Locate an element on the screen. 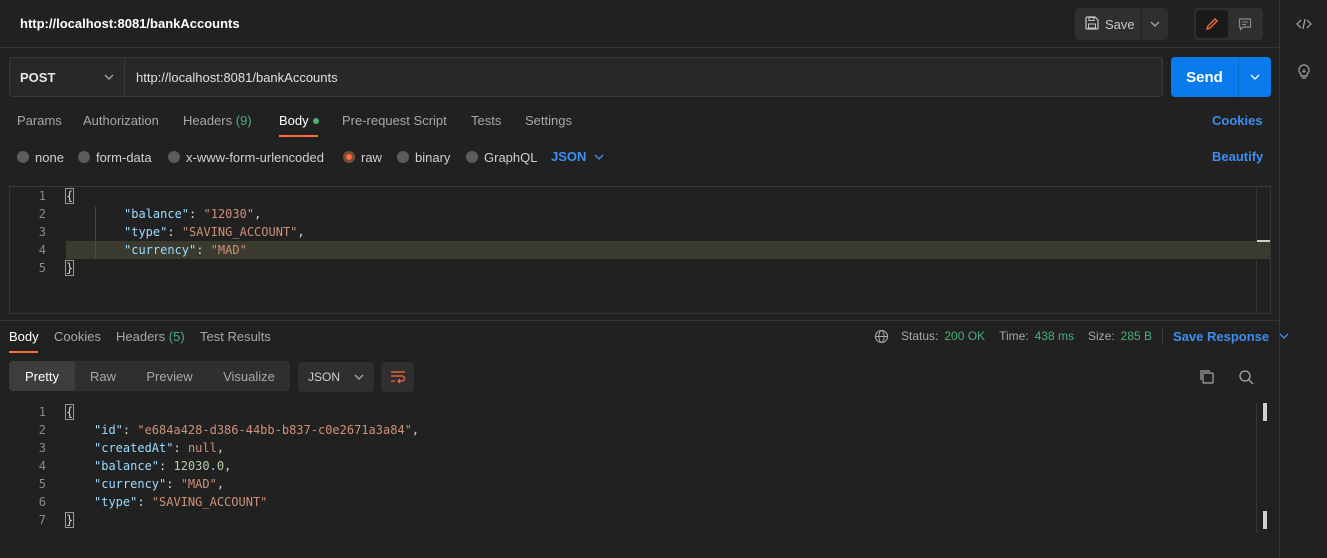  response-headers-label: Headers is located at coordinates (141, 336).